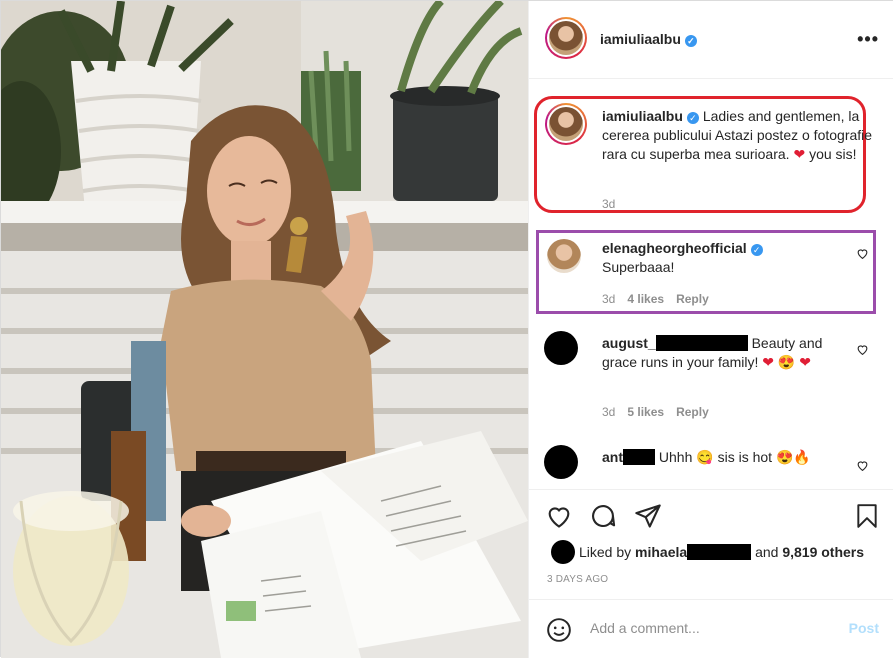 This screenshot has width=893, height=658. What do you see at coordinates (833, 154) in the screenshot?
I see `caption-body-end: you sis!` at bounding box center [833, 154].